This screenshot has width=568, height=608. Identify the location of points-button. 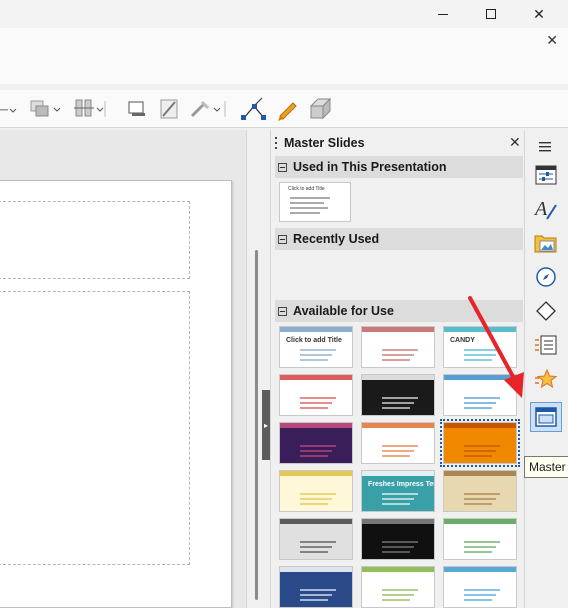
(255, 108).